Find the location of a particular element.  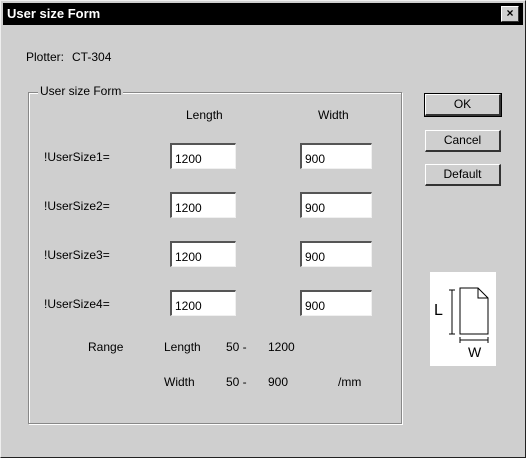

cancel-button: Cancel is located at coordinates (463, 141).